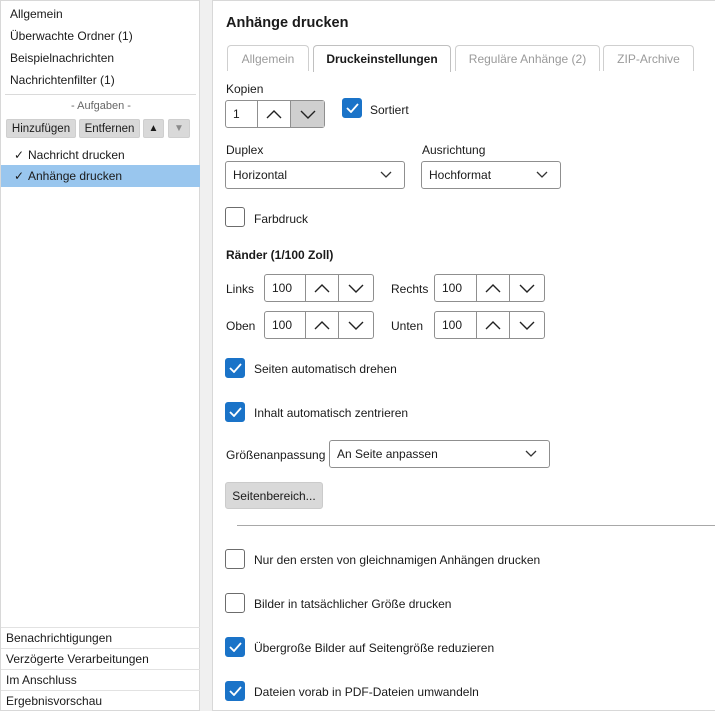 The image size is (715, 711). I want to click on first-only-checkbox, so click(235, 559).